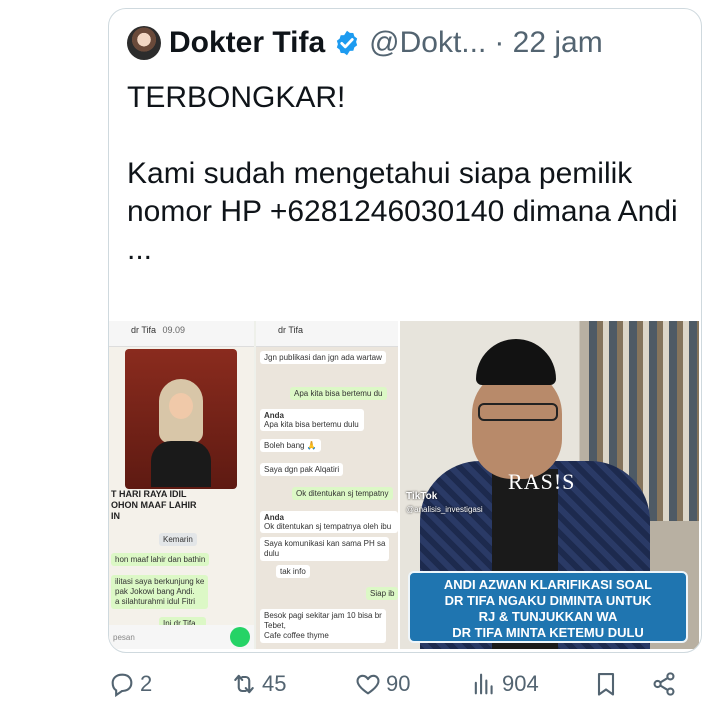 The image size is (720, 725). I want to click on share-button, so click(664, 684).